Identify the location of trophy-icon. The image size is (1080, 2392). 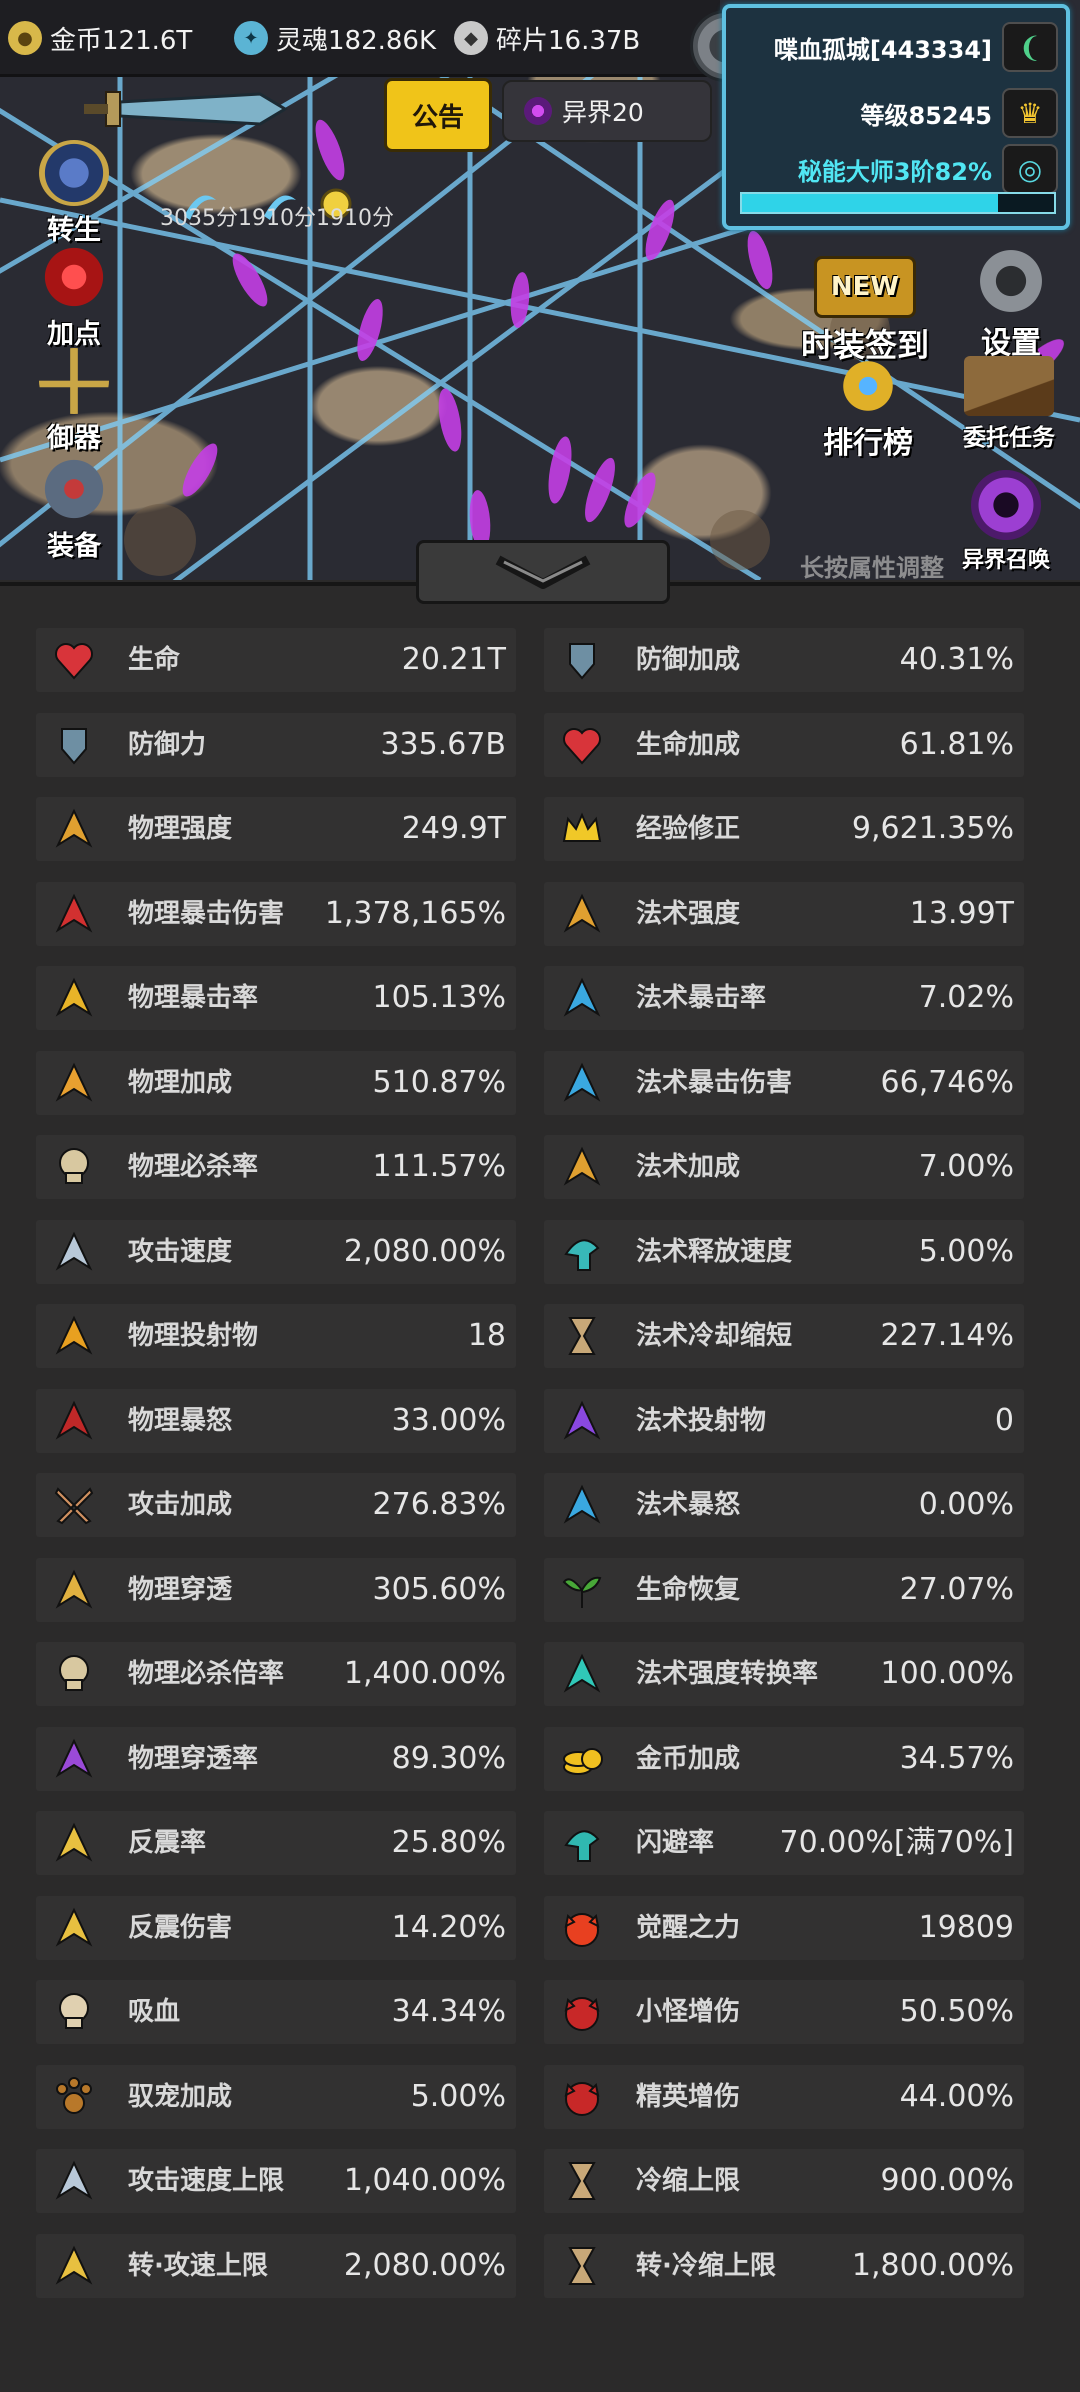
(868, 386).